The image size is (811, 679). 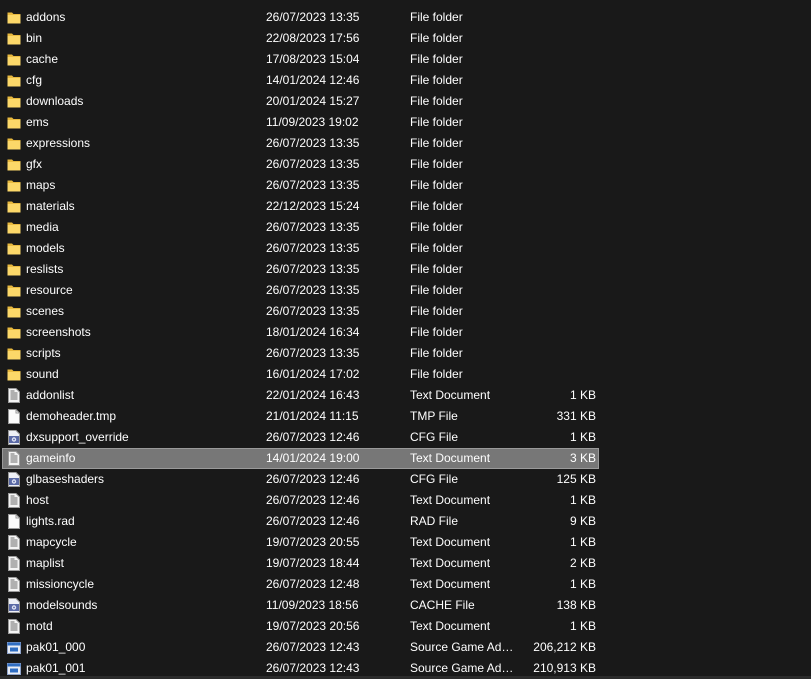 I want to click on file-date-modified: 21/01/2024 11:15, so click(x=312, y=416).